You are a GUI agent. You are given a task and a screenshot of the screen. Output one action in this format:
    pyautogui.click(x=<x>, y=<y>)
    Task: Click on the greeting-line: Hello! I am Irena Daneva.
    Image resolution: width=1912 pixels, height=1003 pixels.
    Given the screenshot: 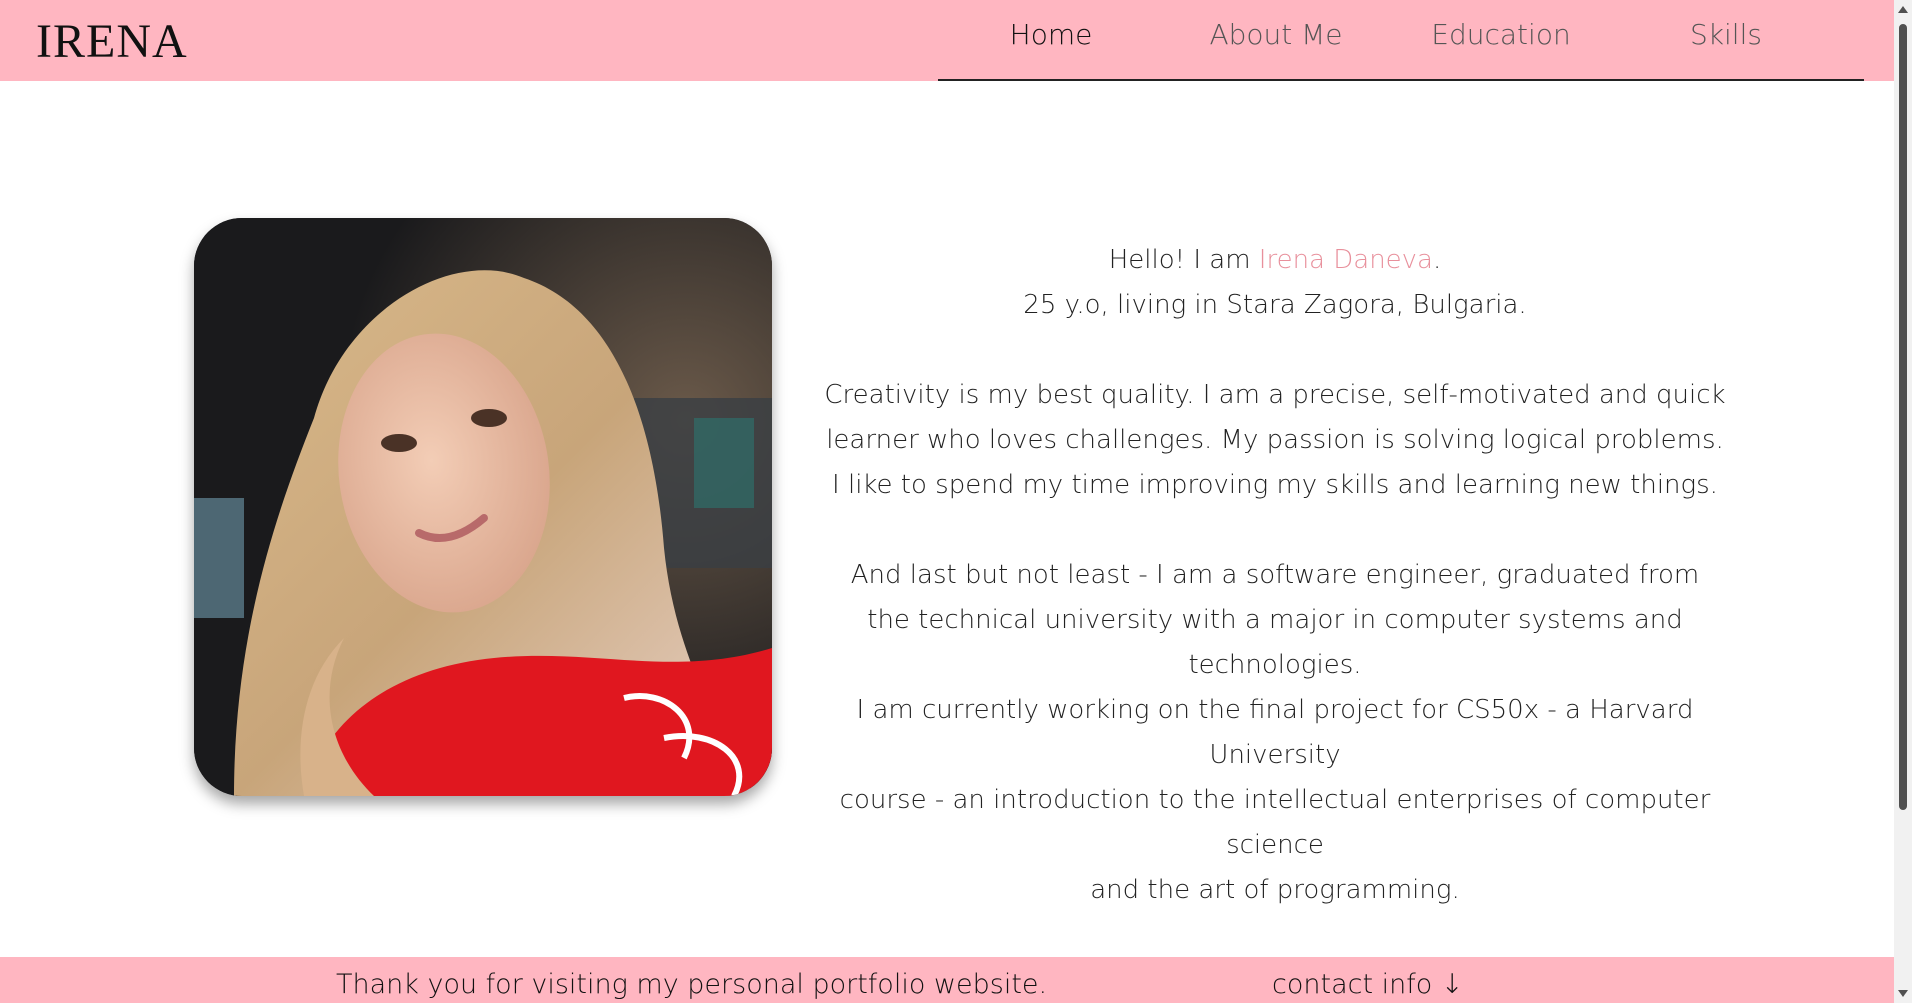 What is the action you would take?
    pyautogui.click(x=1275, y=260)
    